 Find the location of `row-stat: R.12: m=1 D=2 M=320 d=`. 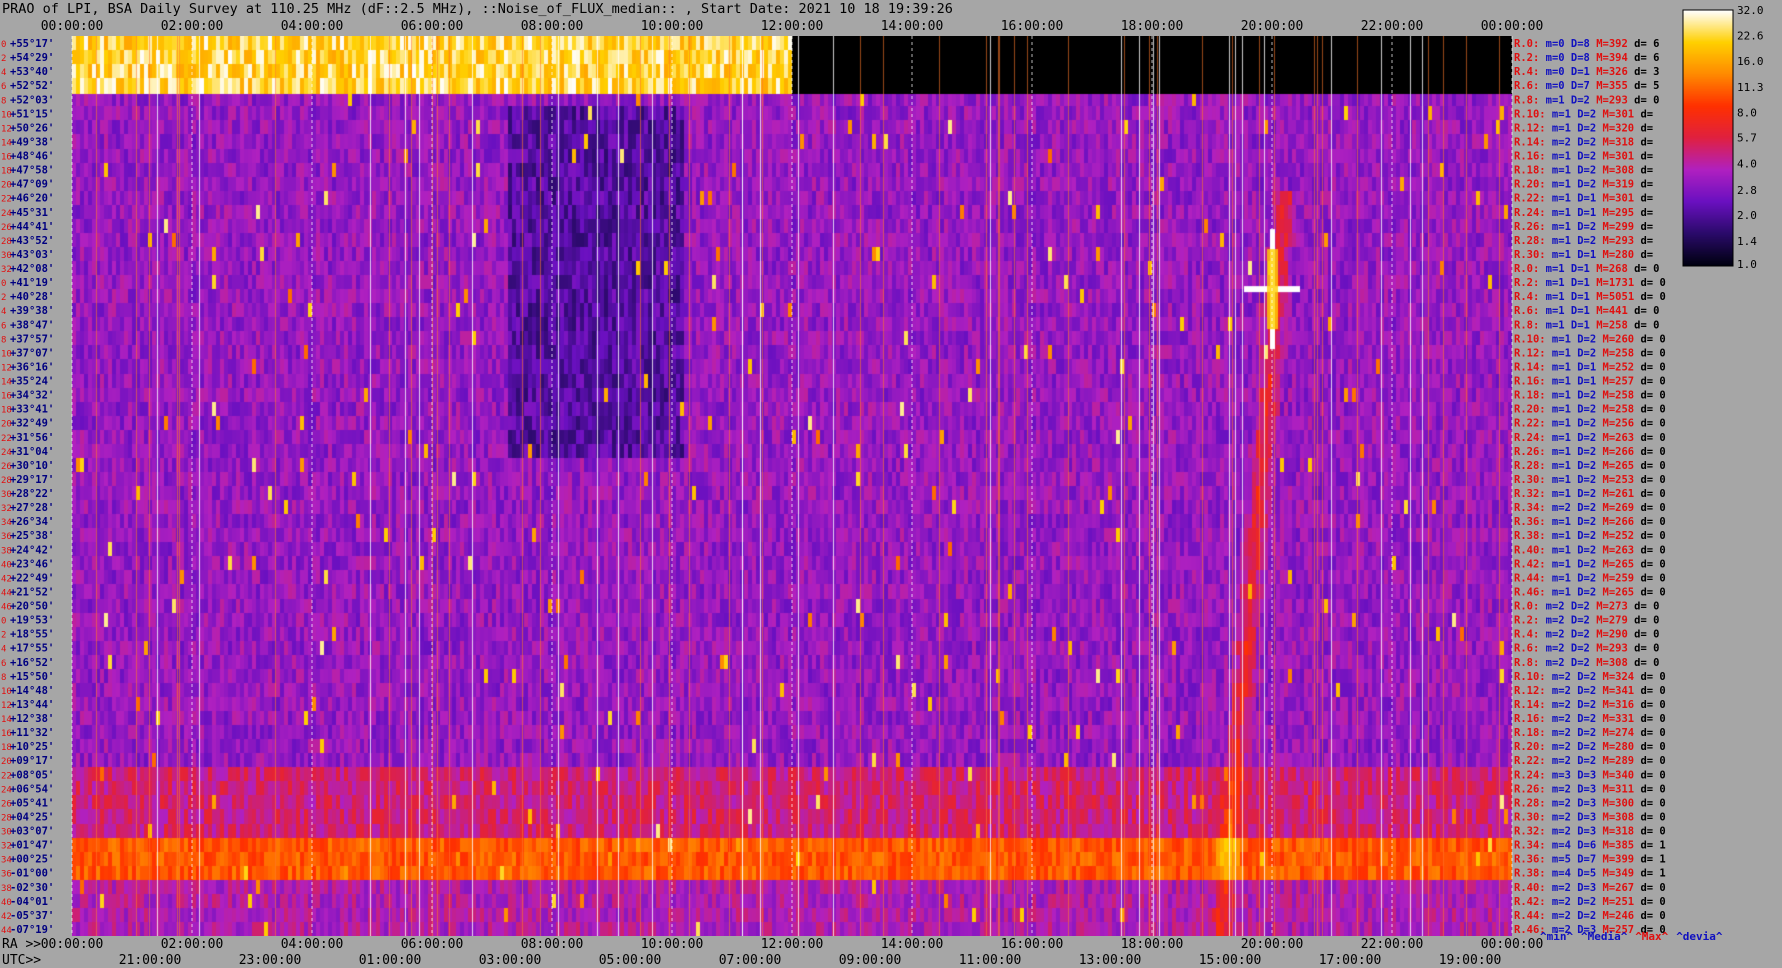

row-stat: R.12: m=1 D=2 M=320 d= is located at coordinates (1583, 128).